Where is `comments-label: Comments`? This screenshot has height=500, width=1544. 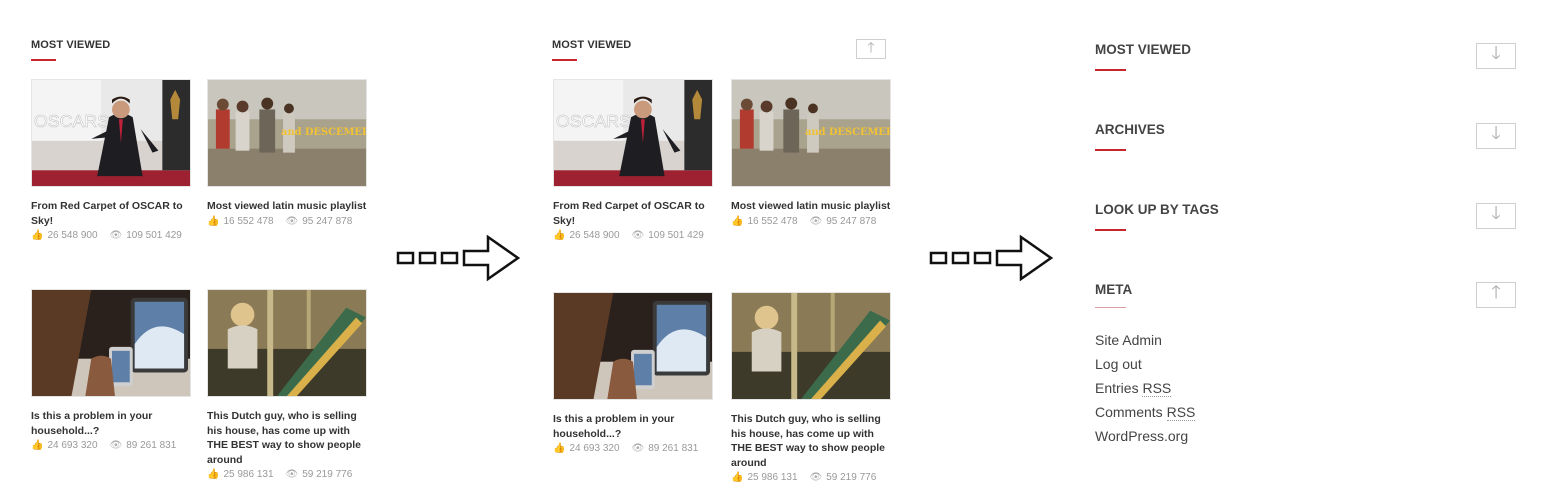
comments-label: Comments is located at coordinates (1129, 412).